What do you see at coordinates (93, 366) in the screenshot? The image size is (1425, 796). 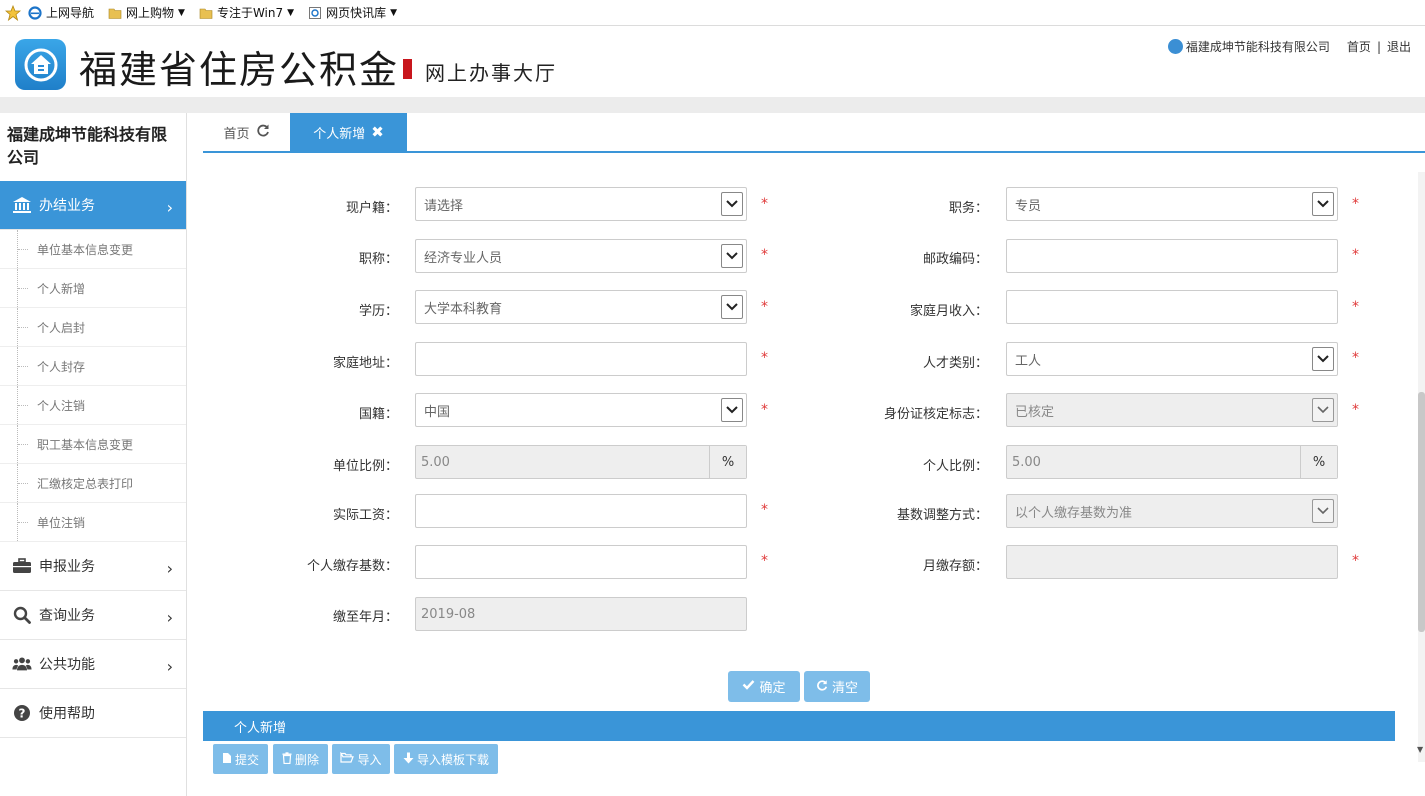 I see `sidebar-subitem-personal-seal: 个人封存` at bounding box center [93, 366].